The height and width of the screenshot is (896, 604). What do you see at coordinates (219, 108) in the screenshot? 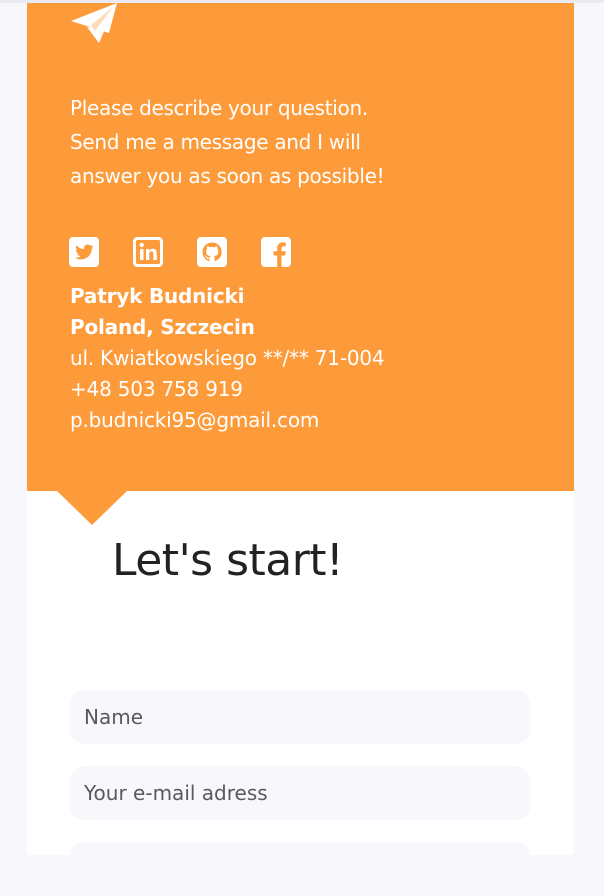
I see `intro-line: Please describe your question.` at bounding box center [219, 108].